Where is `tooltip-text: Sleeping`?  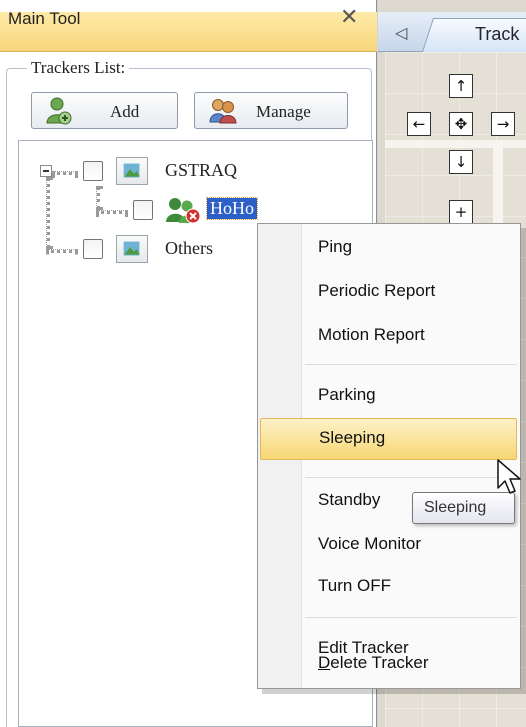
tooltip-text: Sleeping is located at coordinates (455, 507).